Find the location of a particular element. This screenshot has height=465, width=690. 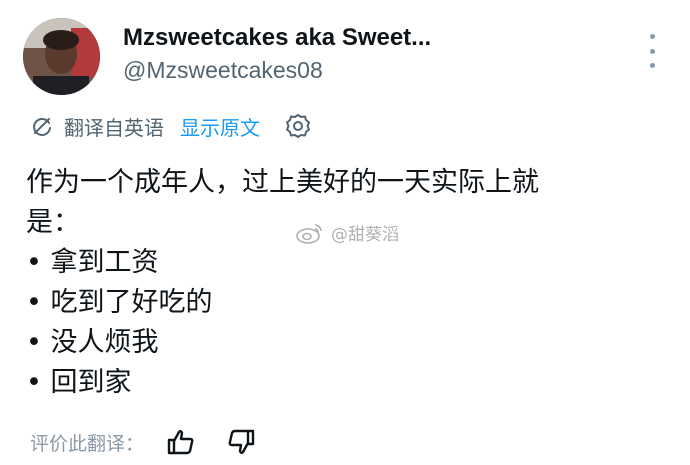

gear-icon is located at coordinates (298, 126).